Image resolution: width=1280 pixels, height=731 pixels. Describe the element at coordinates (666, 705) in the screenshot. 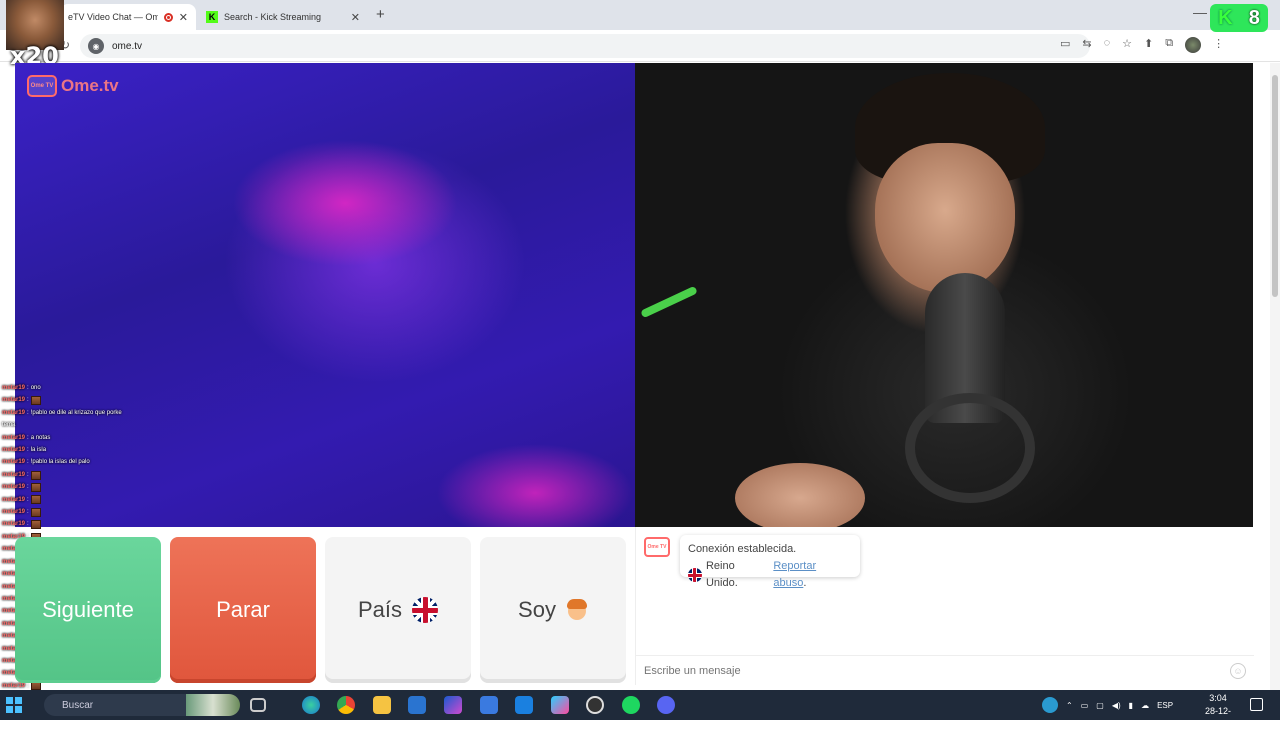

I see `discord-icon` at that location.